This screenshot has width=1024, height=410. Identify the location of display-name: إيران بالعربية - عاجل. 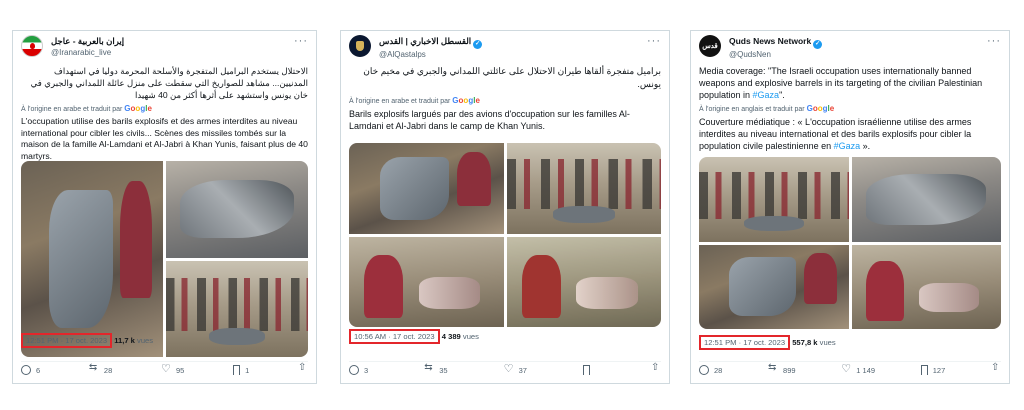
(87, 41).